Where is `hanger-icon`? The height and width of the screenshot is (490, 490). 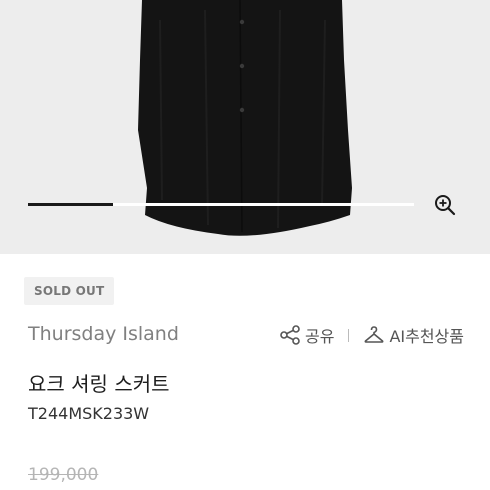
hanger-icon is located at coordinates (374, 334).